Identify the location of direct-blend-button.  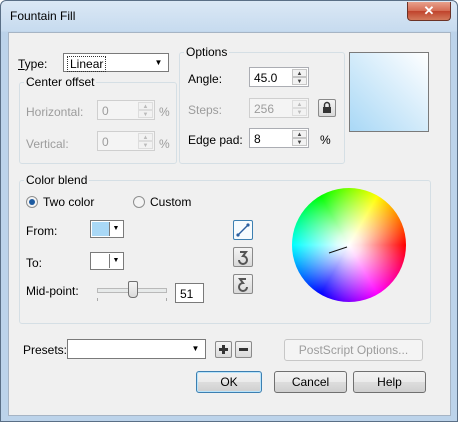
(243, 230).